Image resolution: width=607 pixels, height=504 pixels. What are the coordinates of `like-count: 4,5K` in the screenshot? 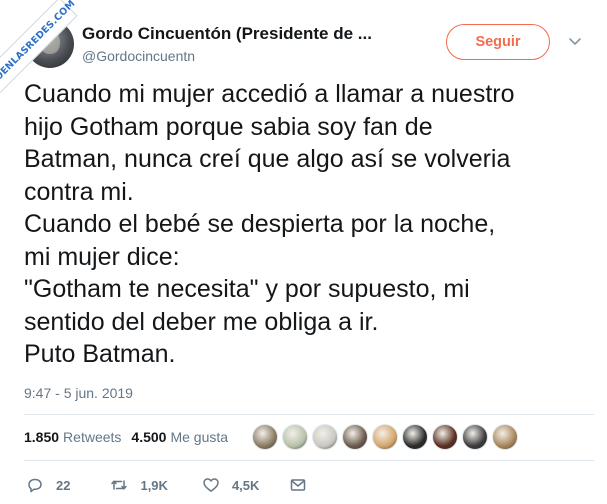 It's located at (245, 485).